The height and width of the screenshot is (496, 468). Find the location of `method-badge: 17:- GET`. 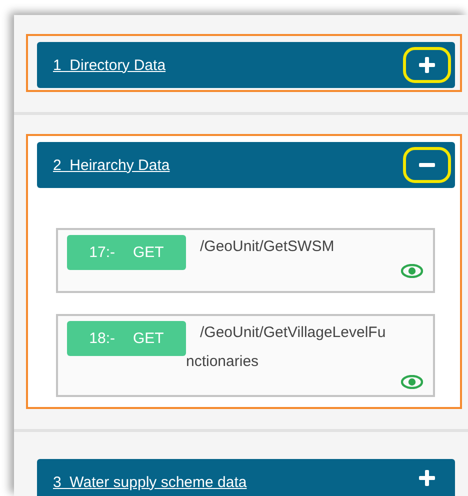

method-badge: 17:- GET is located at coordinates (126, 252).